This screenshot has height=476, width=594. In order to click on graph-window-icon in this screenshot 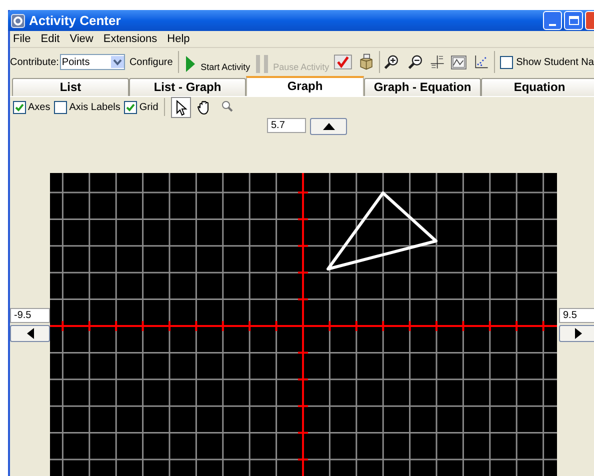, I will do `click(459, 62)`.